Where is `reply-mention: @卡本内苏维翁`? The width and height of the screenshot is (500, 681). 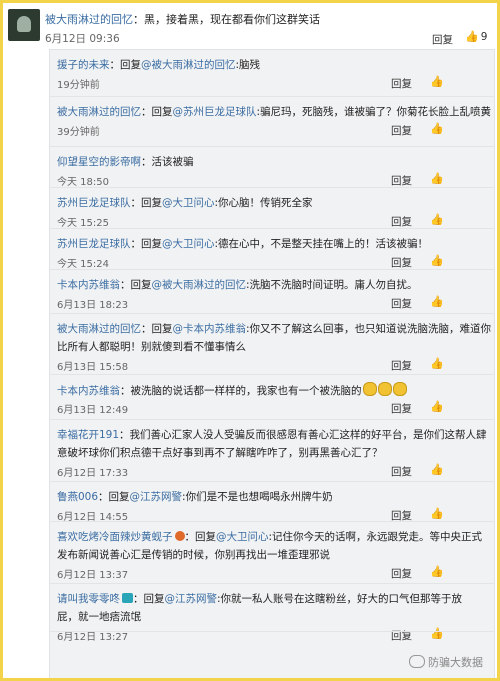 reply-mention: @卡本内苏维翁 is located at coordinates (210, 329).